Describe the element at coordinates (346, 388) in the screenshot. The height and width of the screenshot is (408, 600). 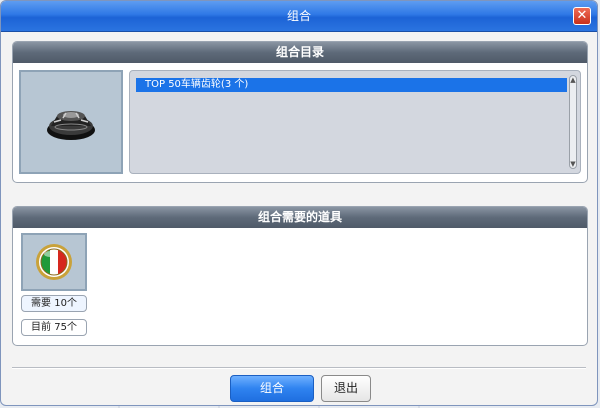
I see `exit-button: 退出` at that location.